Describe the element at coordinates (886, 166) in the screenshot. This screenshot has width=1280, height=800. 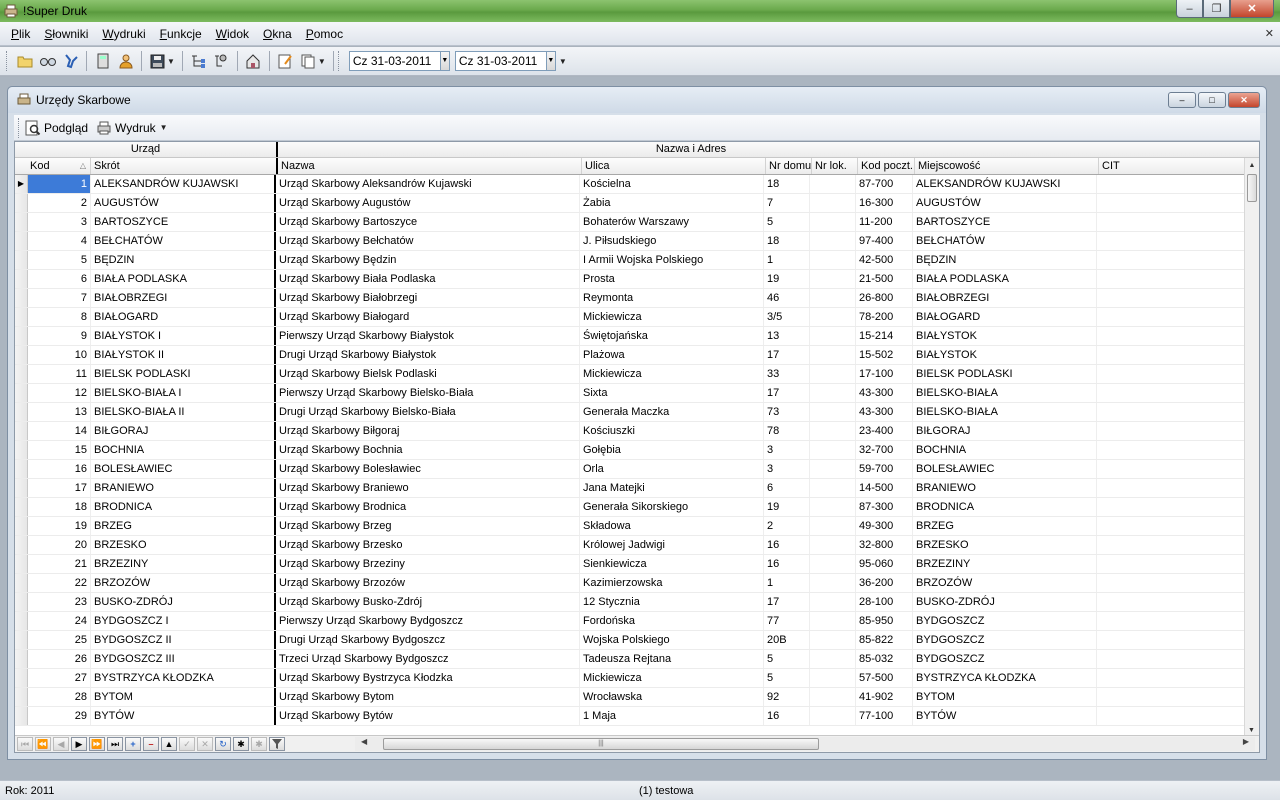
I see `col-kod-poczt: Kod poczt.` at that location.